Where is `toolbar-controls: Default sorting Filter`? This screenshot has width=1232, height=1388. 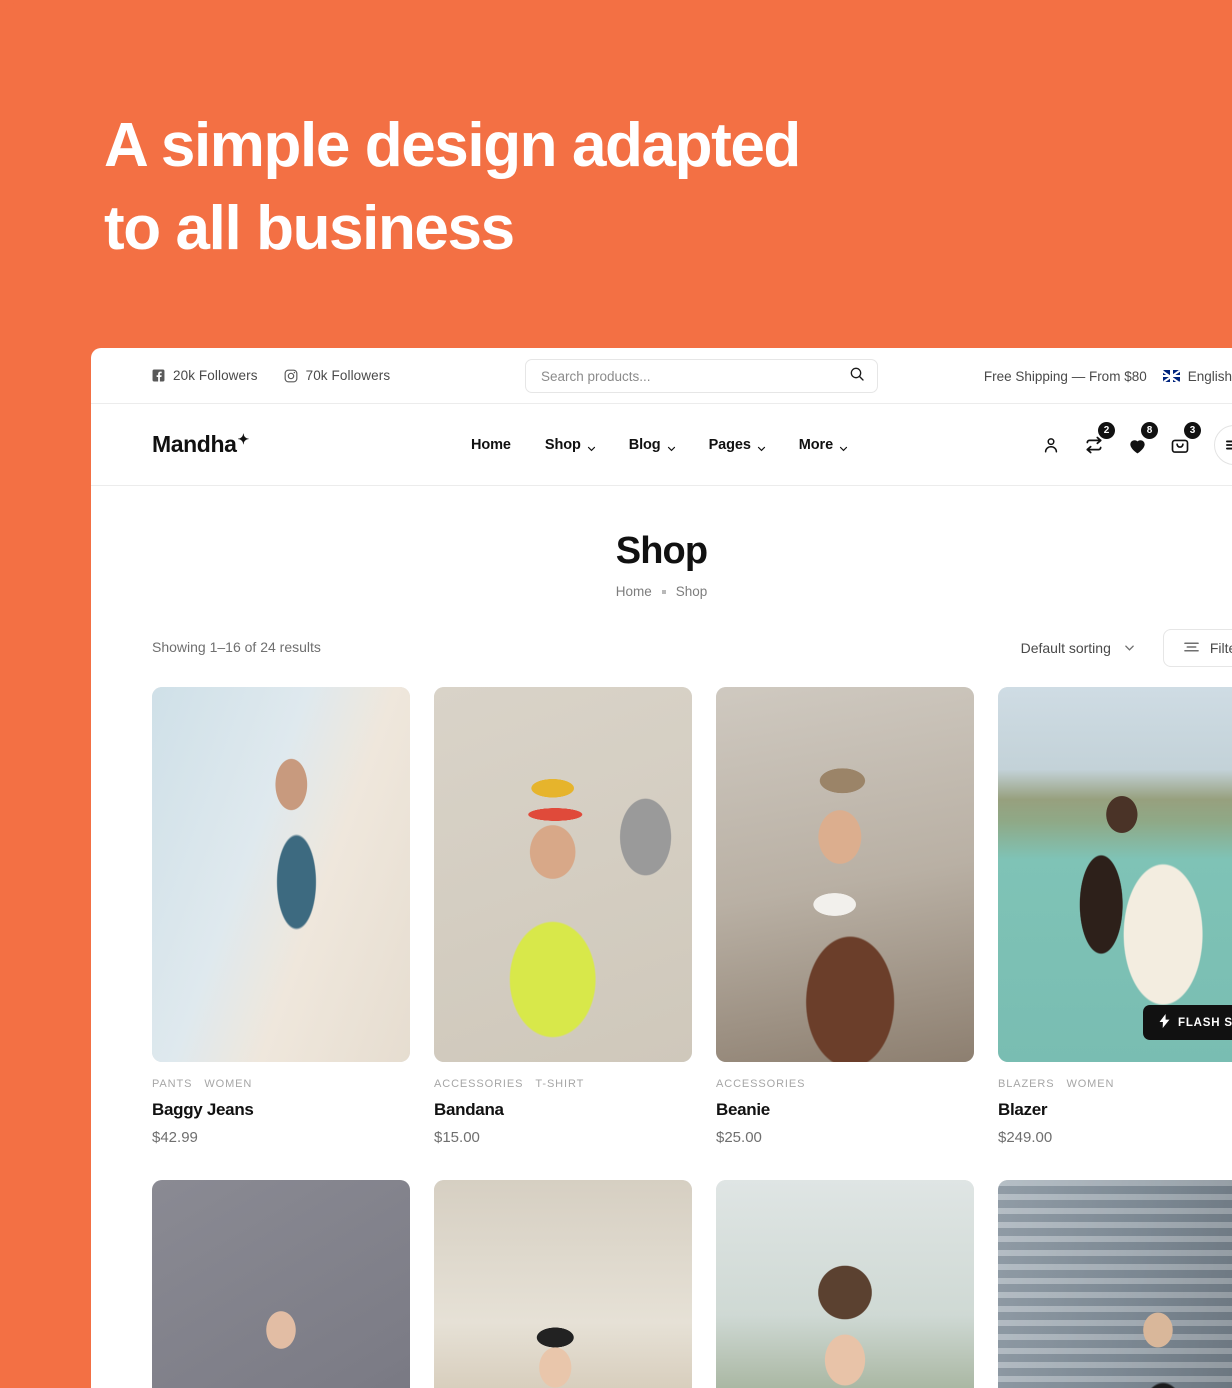
toolbar-controls: Default sorting Filter is located at coordinates (1126, 648).